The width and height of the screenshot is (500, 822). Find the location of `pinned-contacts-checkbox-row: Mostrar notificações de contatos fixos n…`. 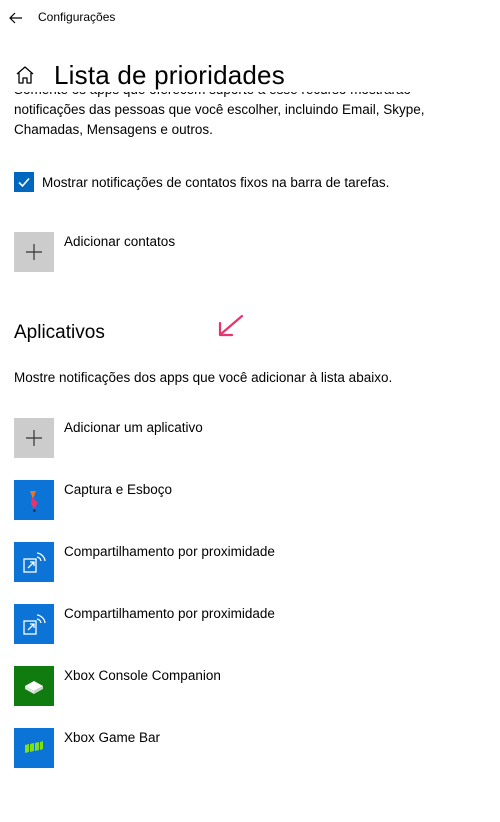

pinned-contacts-checkbox-row: Mostrar notificações de contatos fixos n… is located at coordinates (201, 182).